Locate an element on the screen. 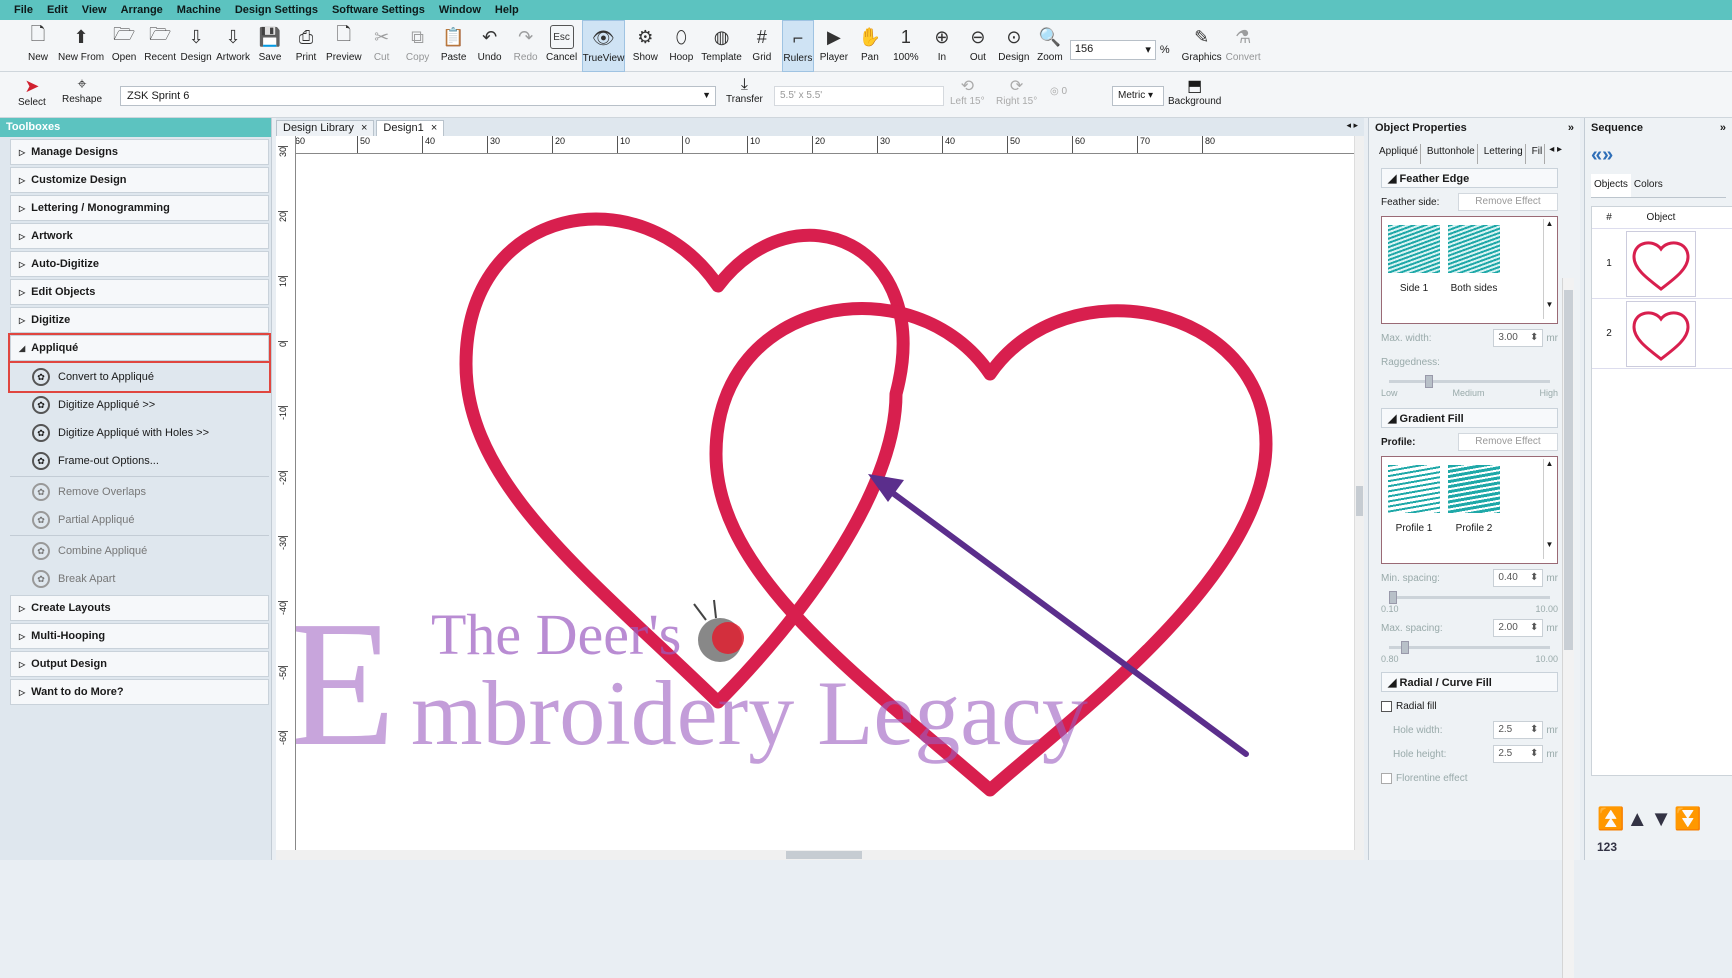  save-button: 💾 Save is located at coordinates (270, 46).